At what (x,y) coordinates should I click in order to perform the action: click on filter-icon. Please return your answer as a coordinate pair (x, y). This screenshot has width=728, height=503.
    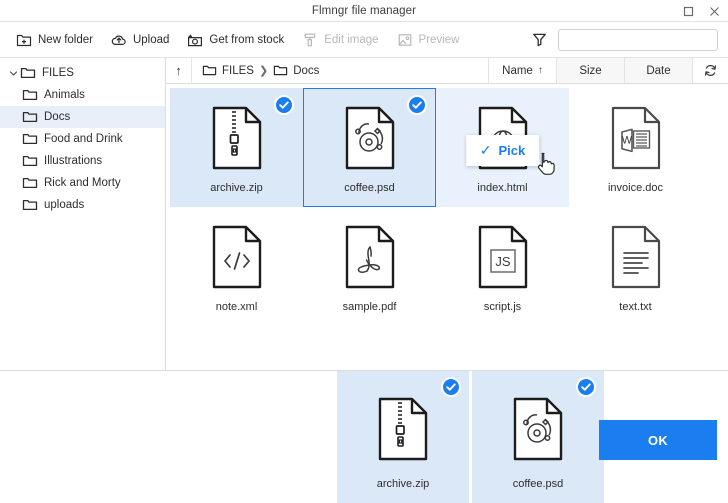
    Looking at the image, I should click on (539, 40).